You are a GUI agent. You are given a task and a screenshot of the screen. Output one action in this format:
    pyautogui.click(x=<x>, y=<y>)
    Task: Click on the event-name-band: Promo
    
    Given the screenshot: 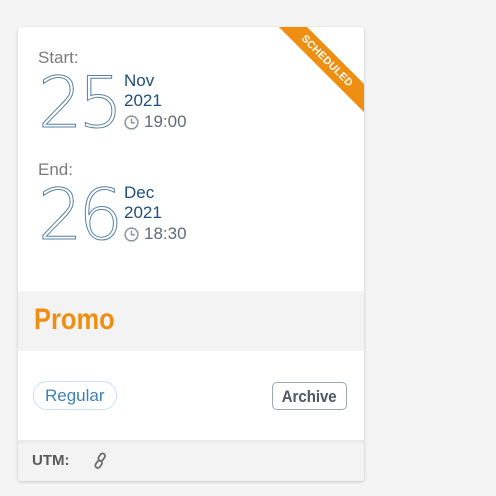 What is the action you would take?
    pyautogui.click(x=191, y=321)
    